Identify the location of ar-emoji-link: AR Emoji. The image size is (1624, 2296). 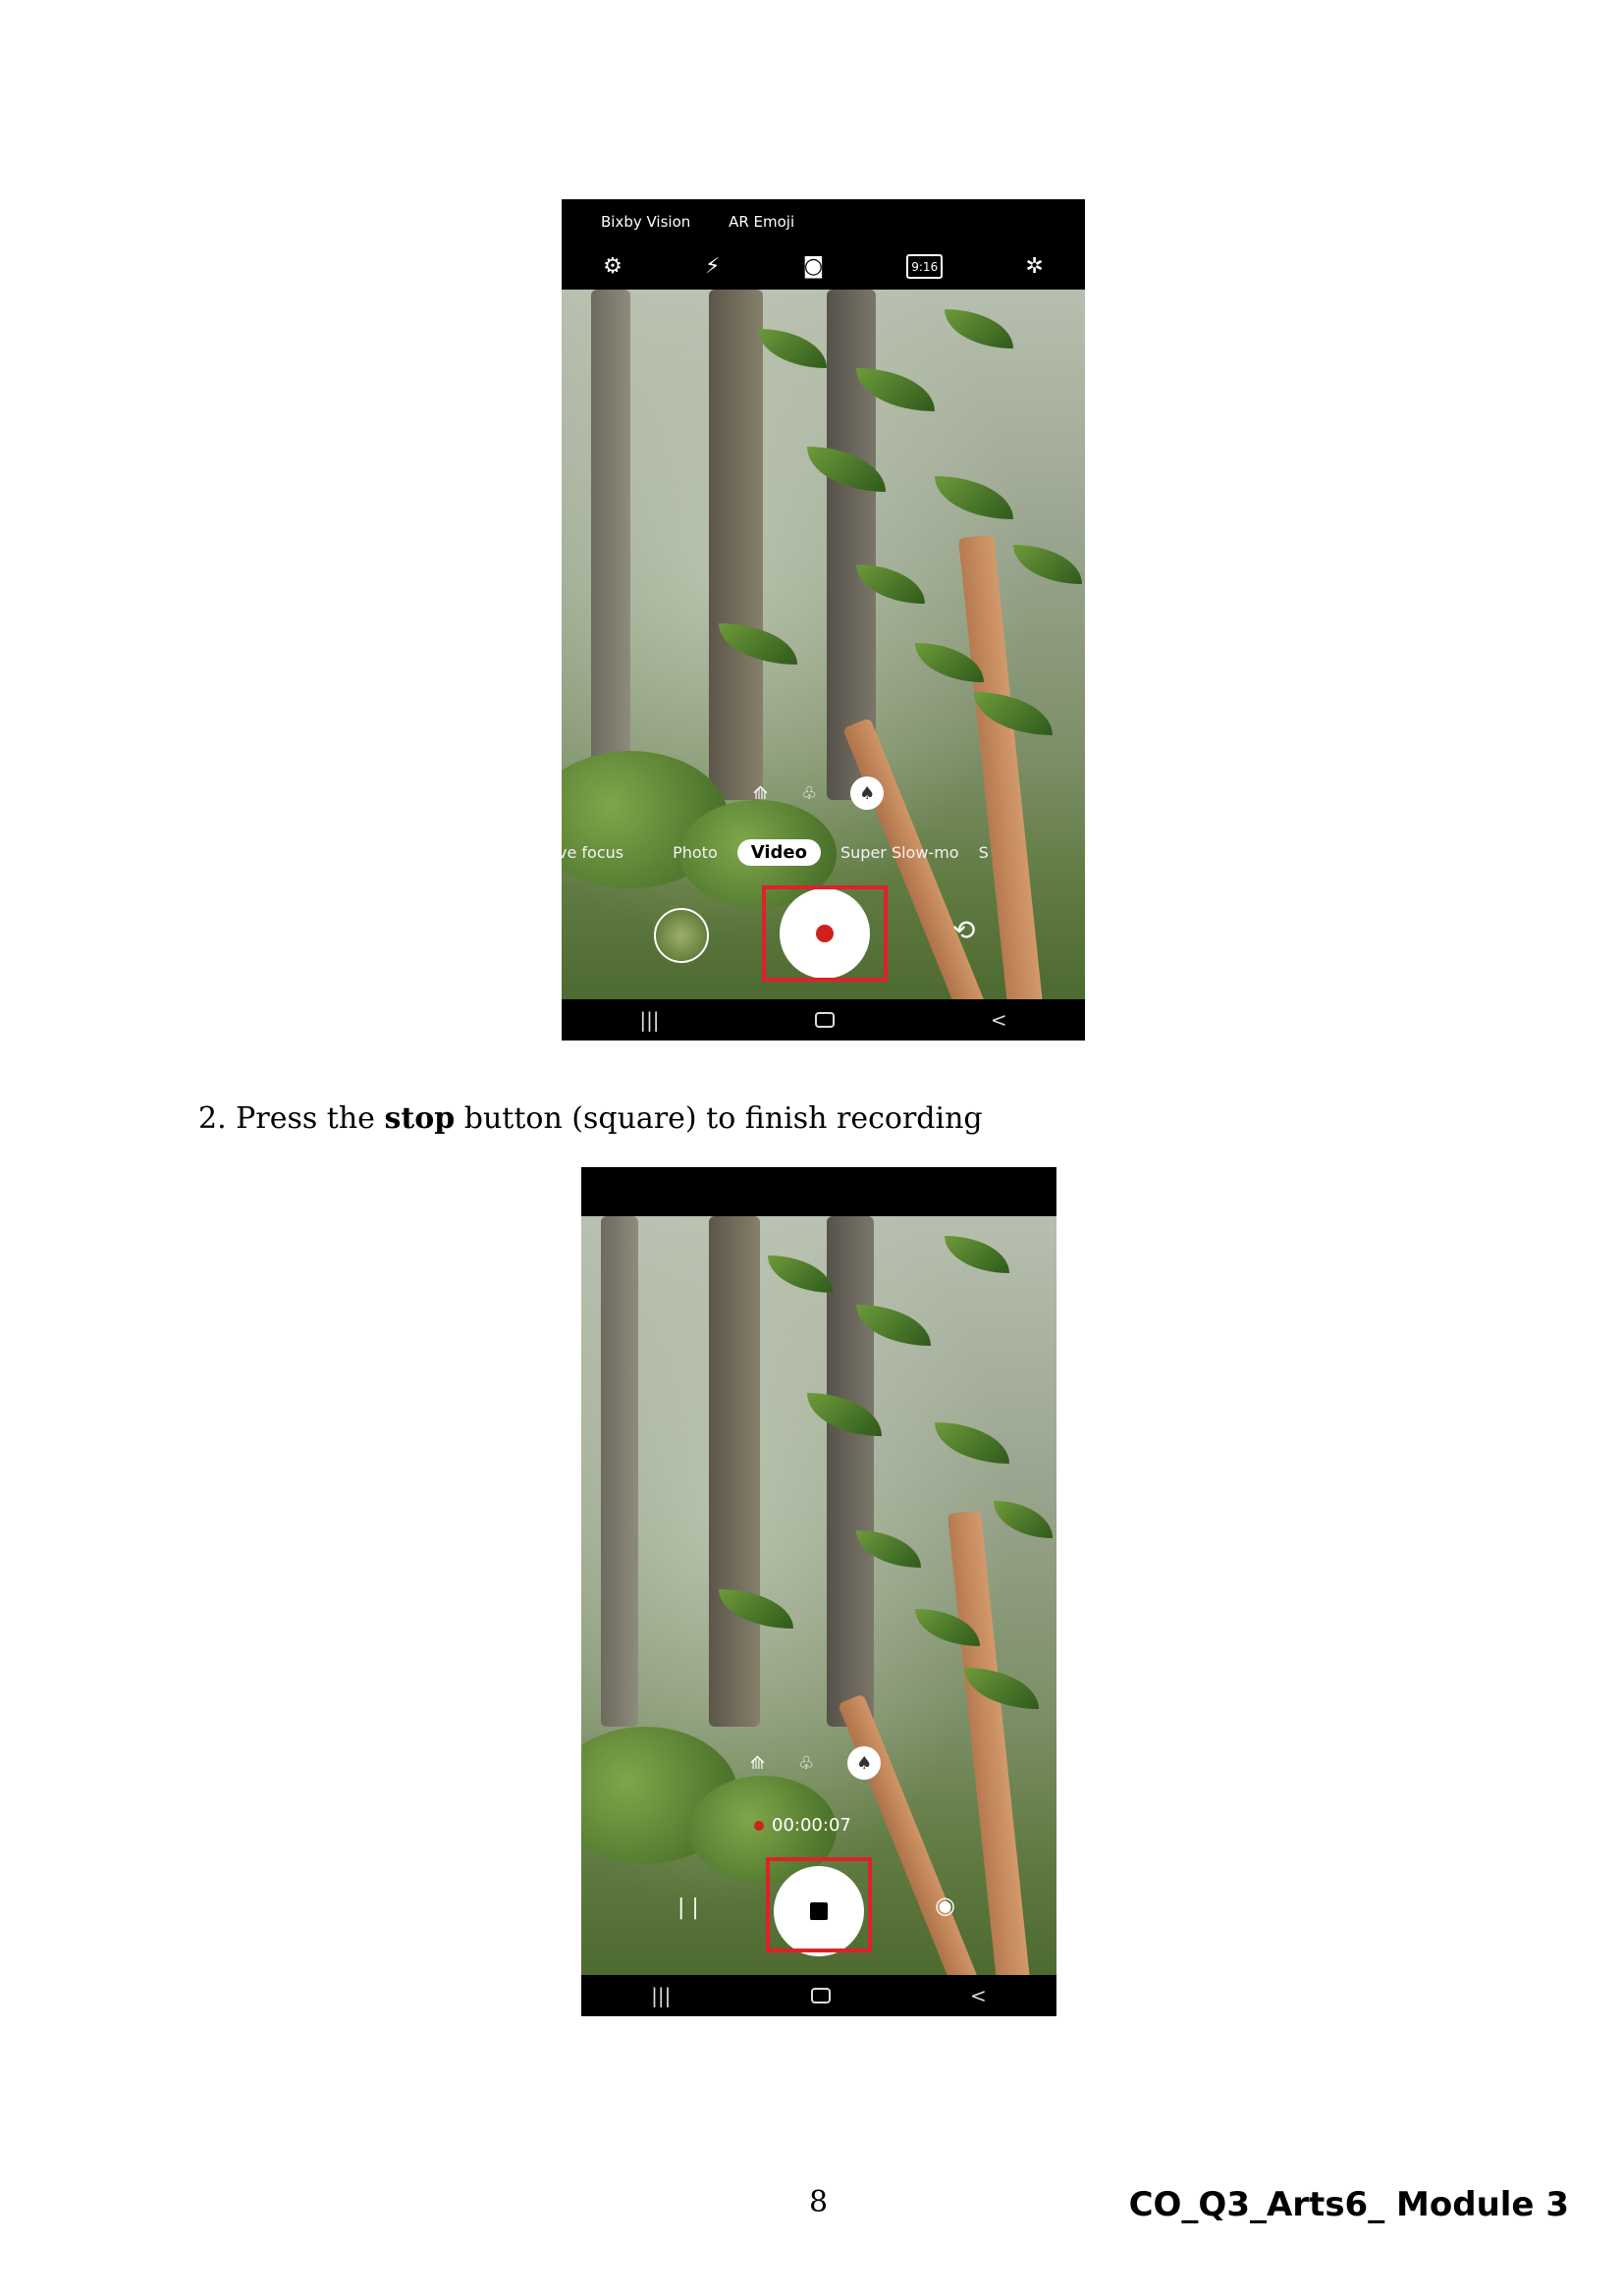
(761, 222).